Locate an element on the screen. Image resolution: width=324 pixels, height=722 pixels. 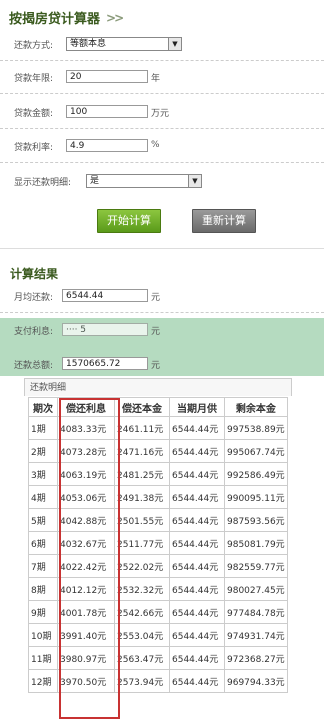
table-cell: 11期 is located at coordinates (43, 658).